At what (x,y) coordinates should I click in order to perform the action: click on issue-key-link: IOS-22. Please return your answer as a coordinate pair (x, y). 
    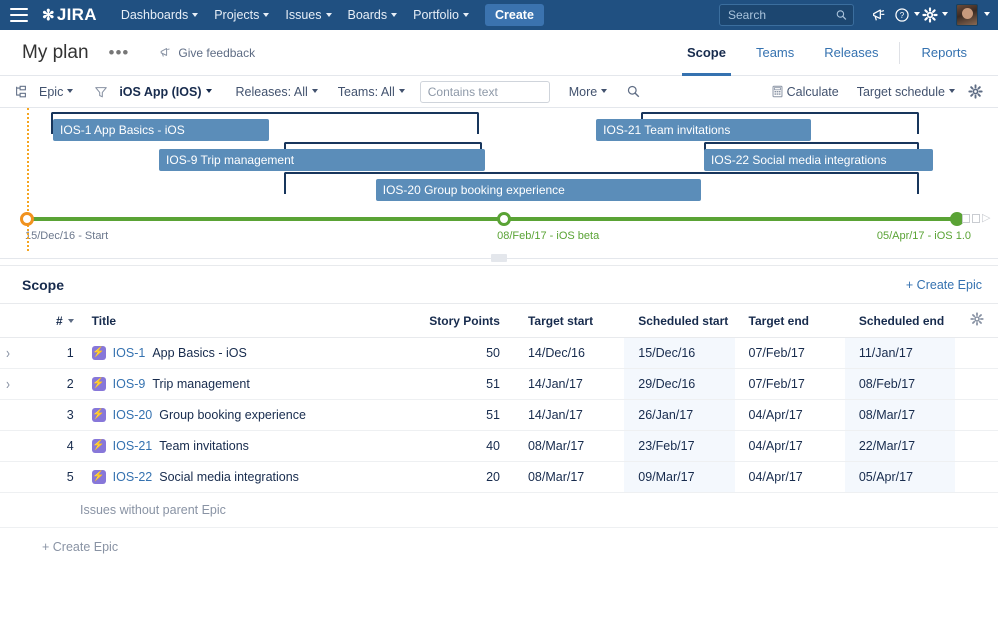
    Looking at the image, I should click on (133, 477).